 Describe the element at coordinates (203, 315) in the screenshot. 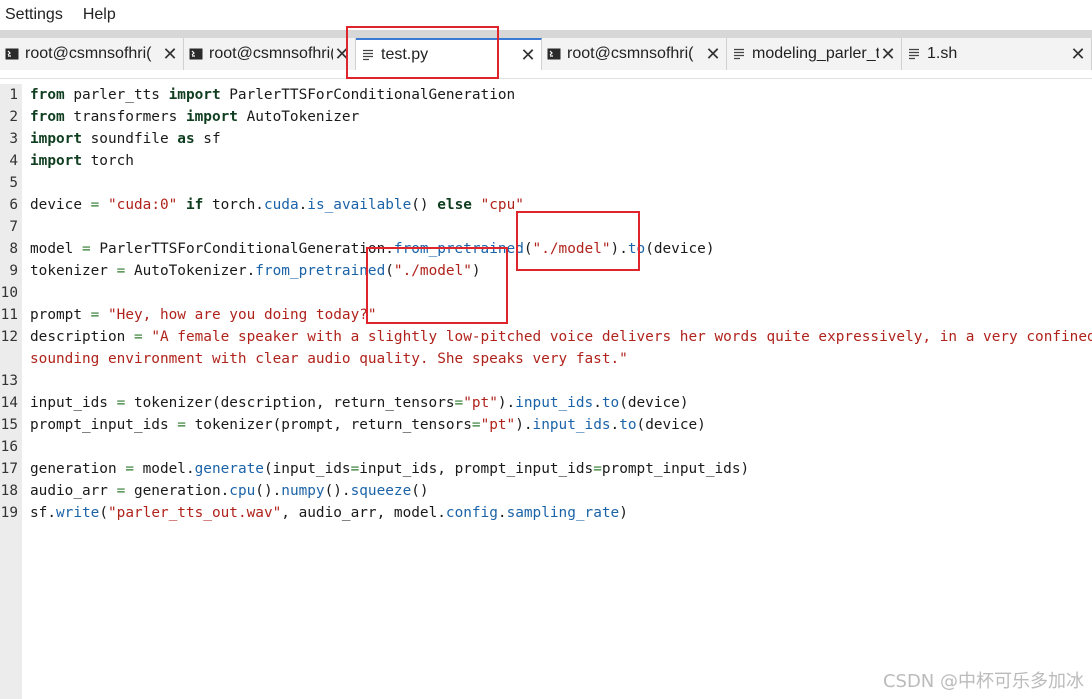

I see `code-text: prompt = "Hey, how are you doing today?"` at that location.